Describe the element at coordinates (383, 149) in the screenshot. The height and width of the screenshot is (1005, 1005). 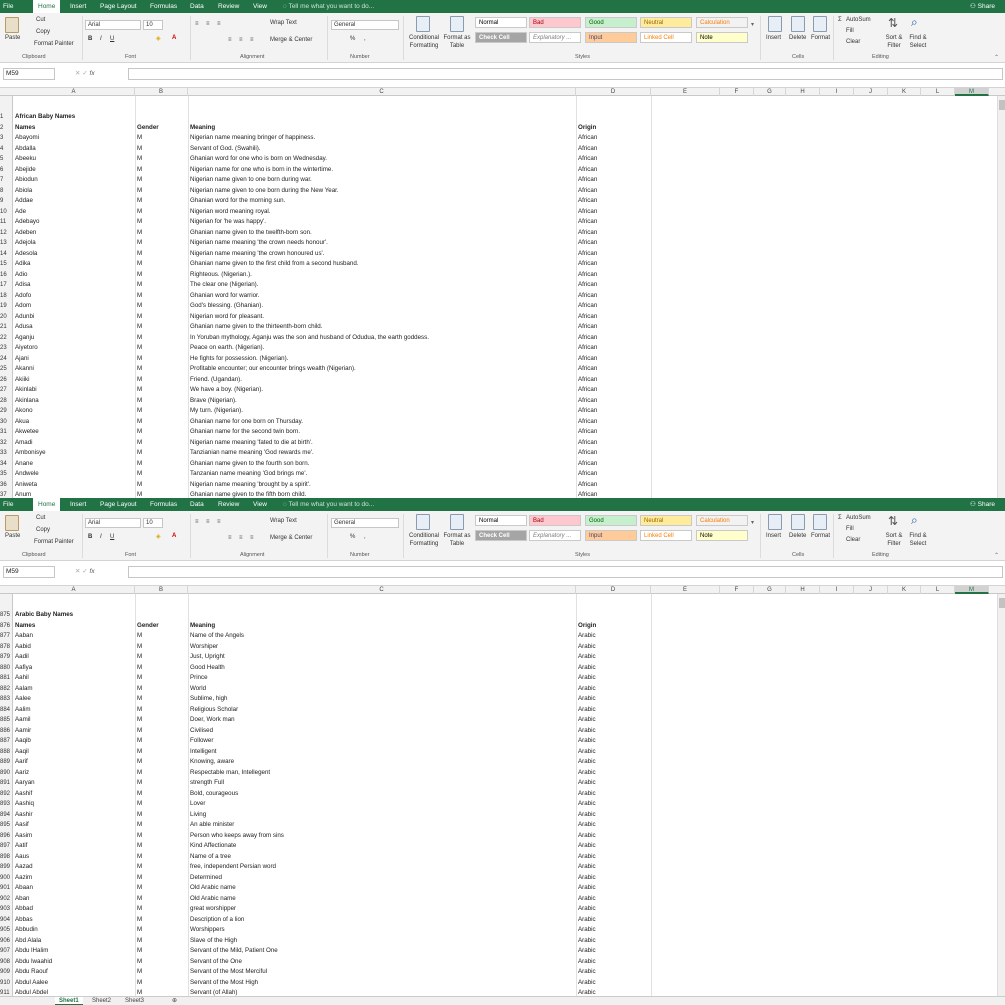
I see `table-cell: Servant of God. (Swahili).` at that location.